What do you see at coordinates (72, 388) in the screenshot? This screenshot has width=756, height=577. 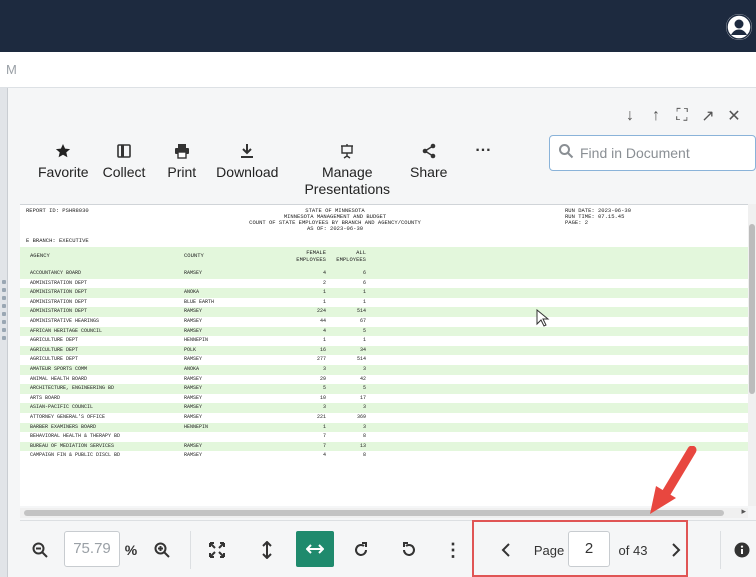 I see `agency-cell: ARCHITECTURE, ENGINEERING BD` at bounding box center [72, 388].